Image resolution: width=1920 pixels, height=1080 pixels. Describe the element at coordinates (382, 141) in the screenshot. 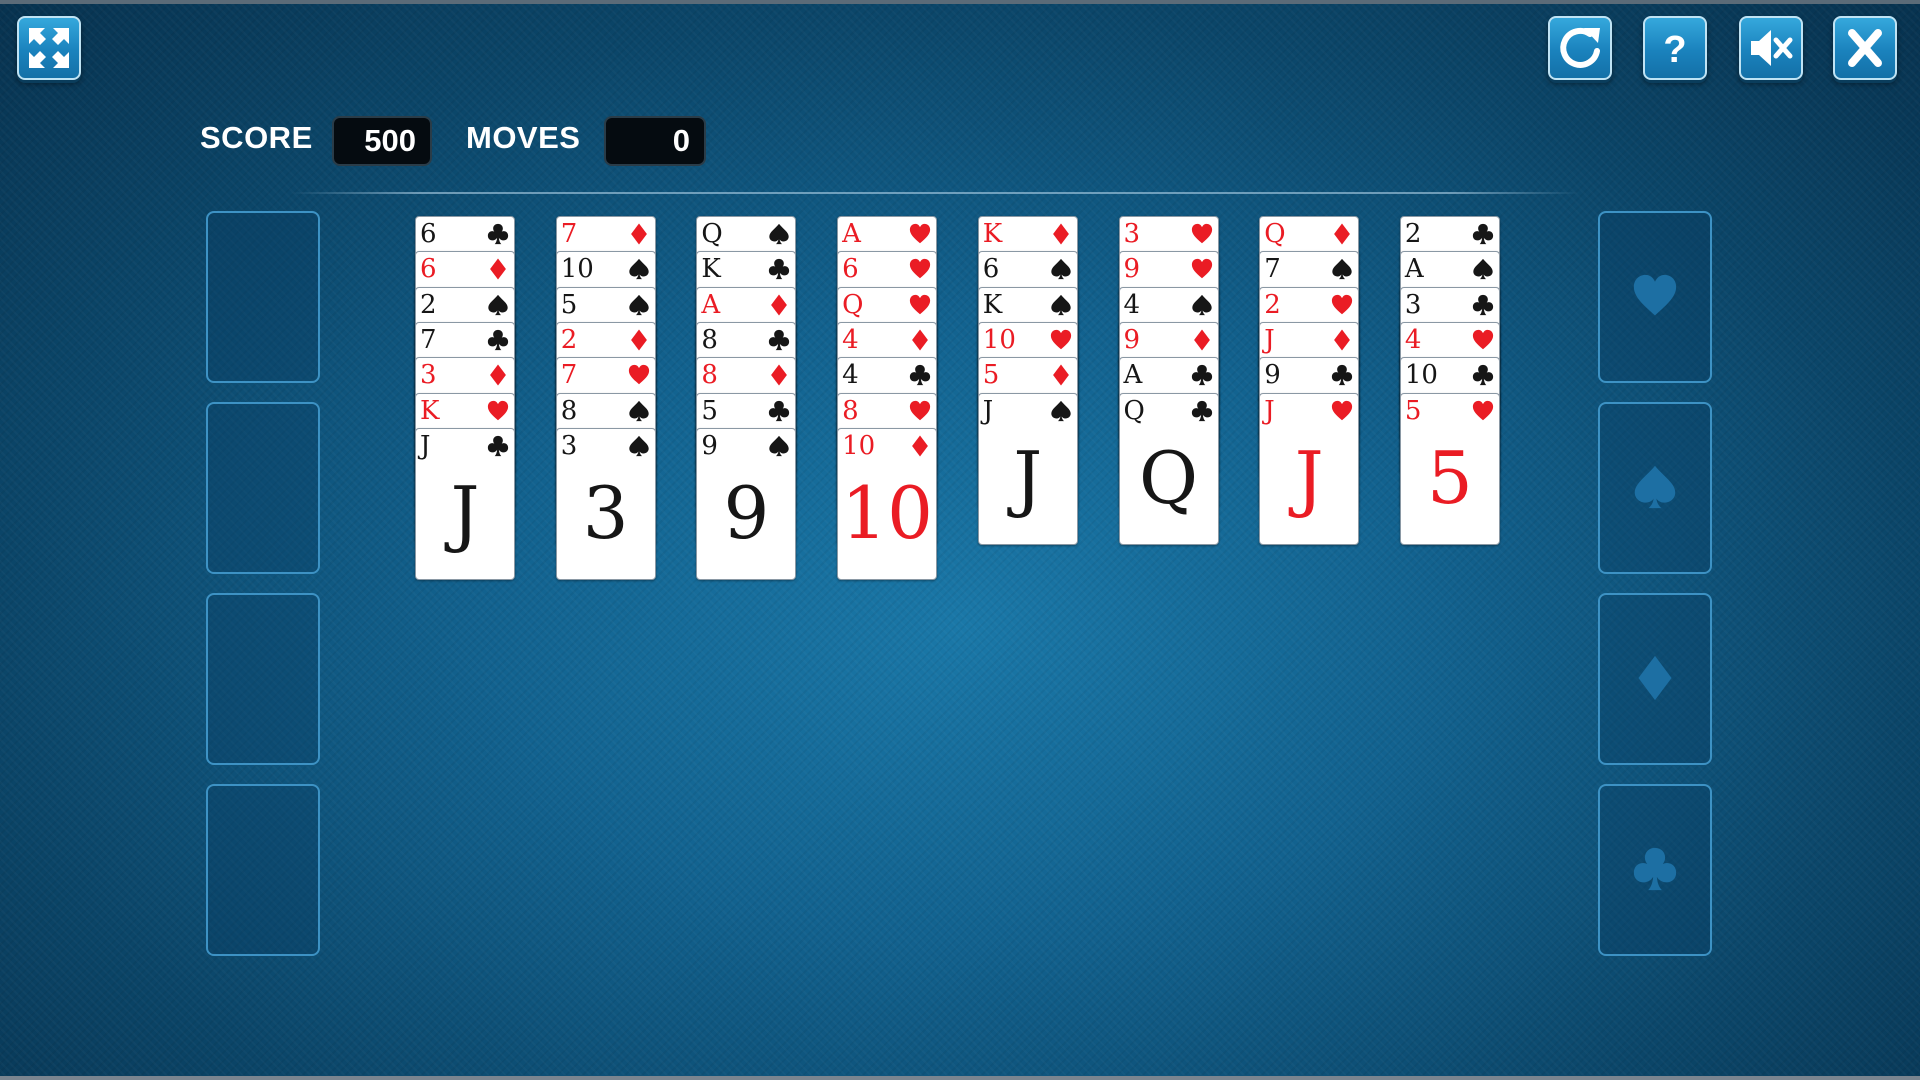

I see `score-value: 500` at that location.